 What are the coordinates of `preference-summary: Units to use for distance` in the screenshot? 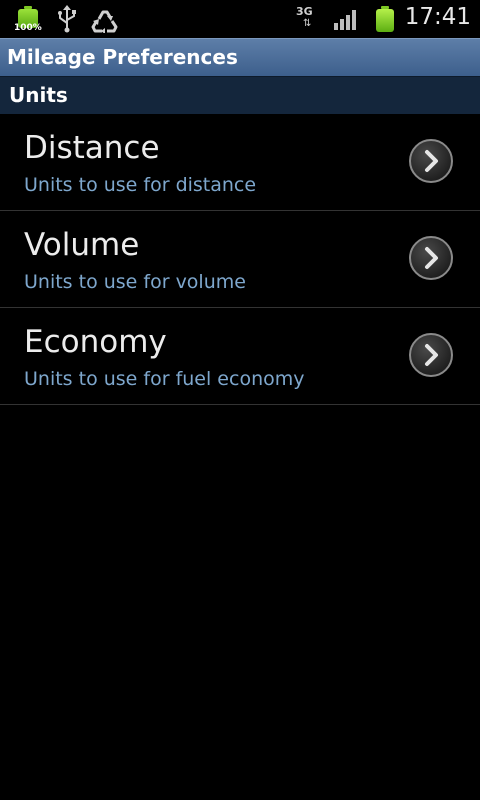 It's located at (140, 185).